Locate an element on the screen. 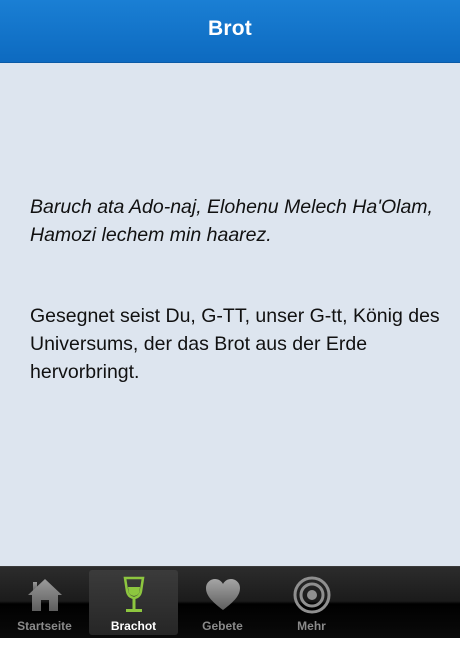 The height and width of the screenshot is (661, 460). tab-label-gebete: Gebete is located at coordinates (222, 626).